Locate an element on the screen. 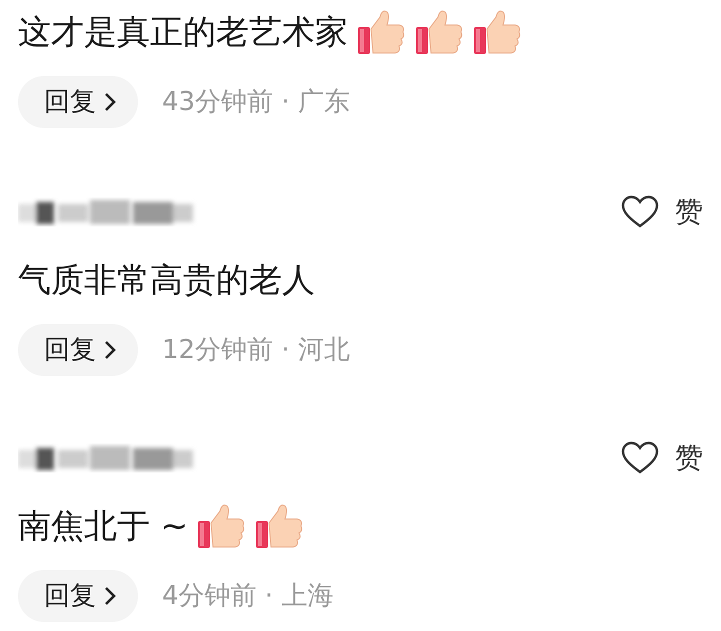  comment-meta: 12分钟前 · 河北 is located at coordinates (256, 350).